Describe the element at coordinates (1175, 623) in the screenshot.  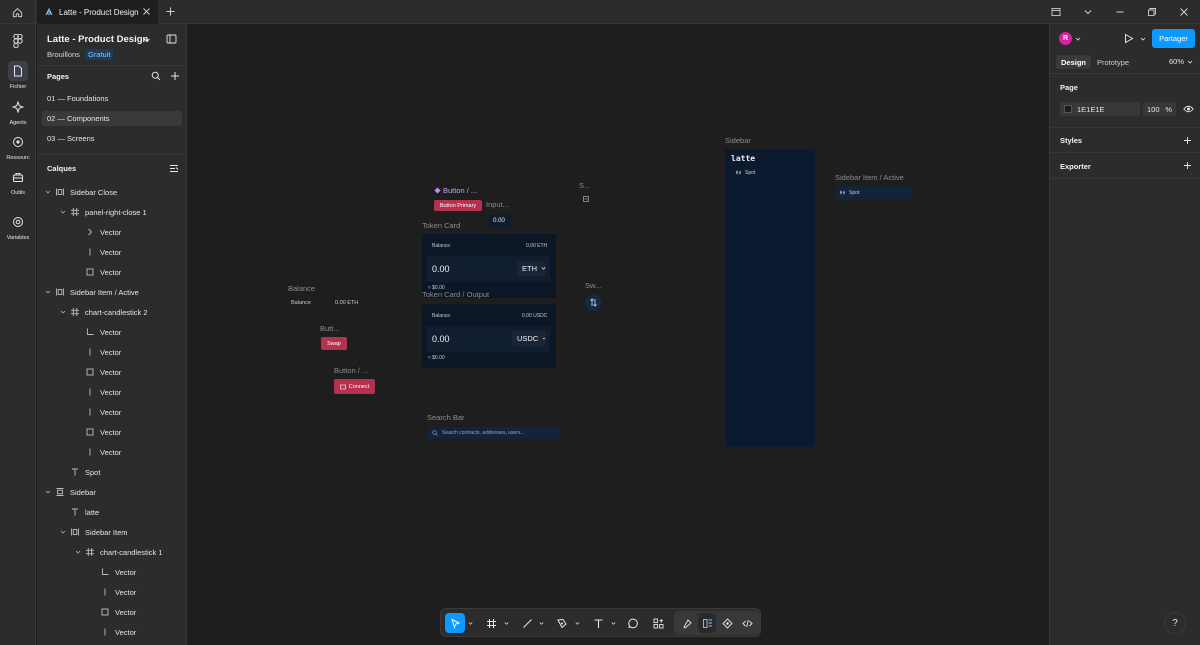
I see `help-button: ?` at that location.